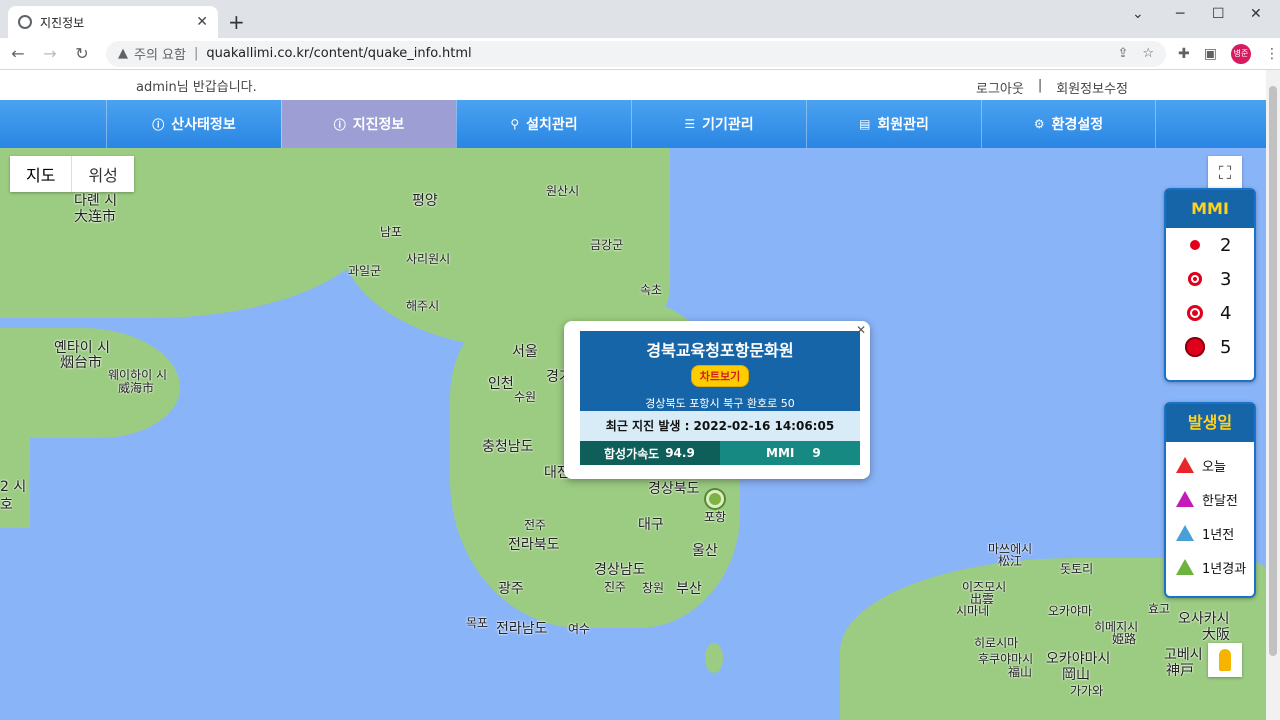  I want to click on tab-title: 지진정보, so click(62, 22).